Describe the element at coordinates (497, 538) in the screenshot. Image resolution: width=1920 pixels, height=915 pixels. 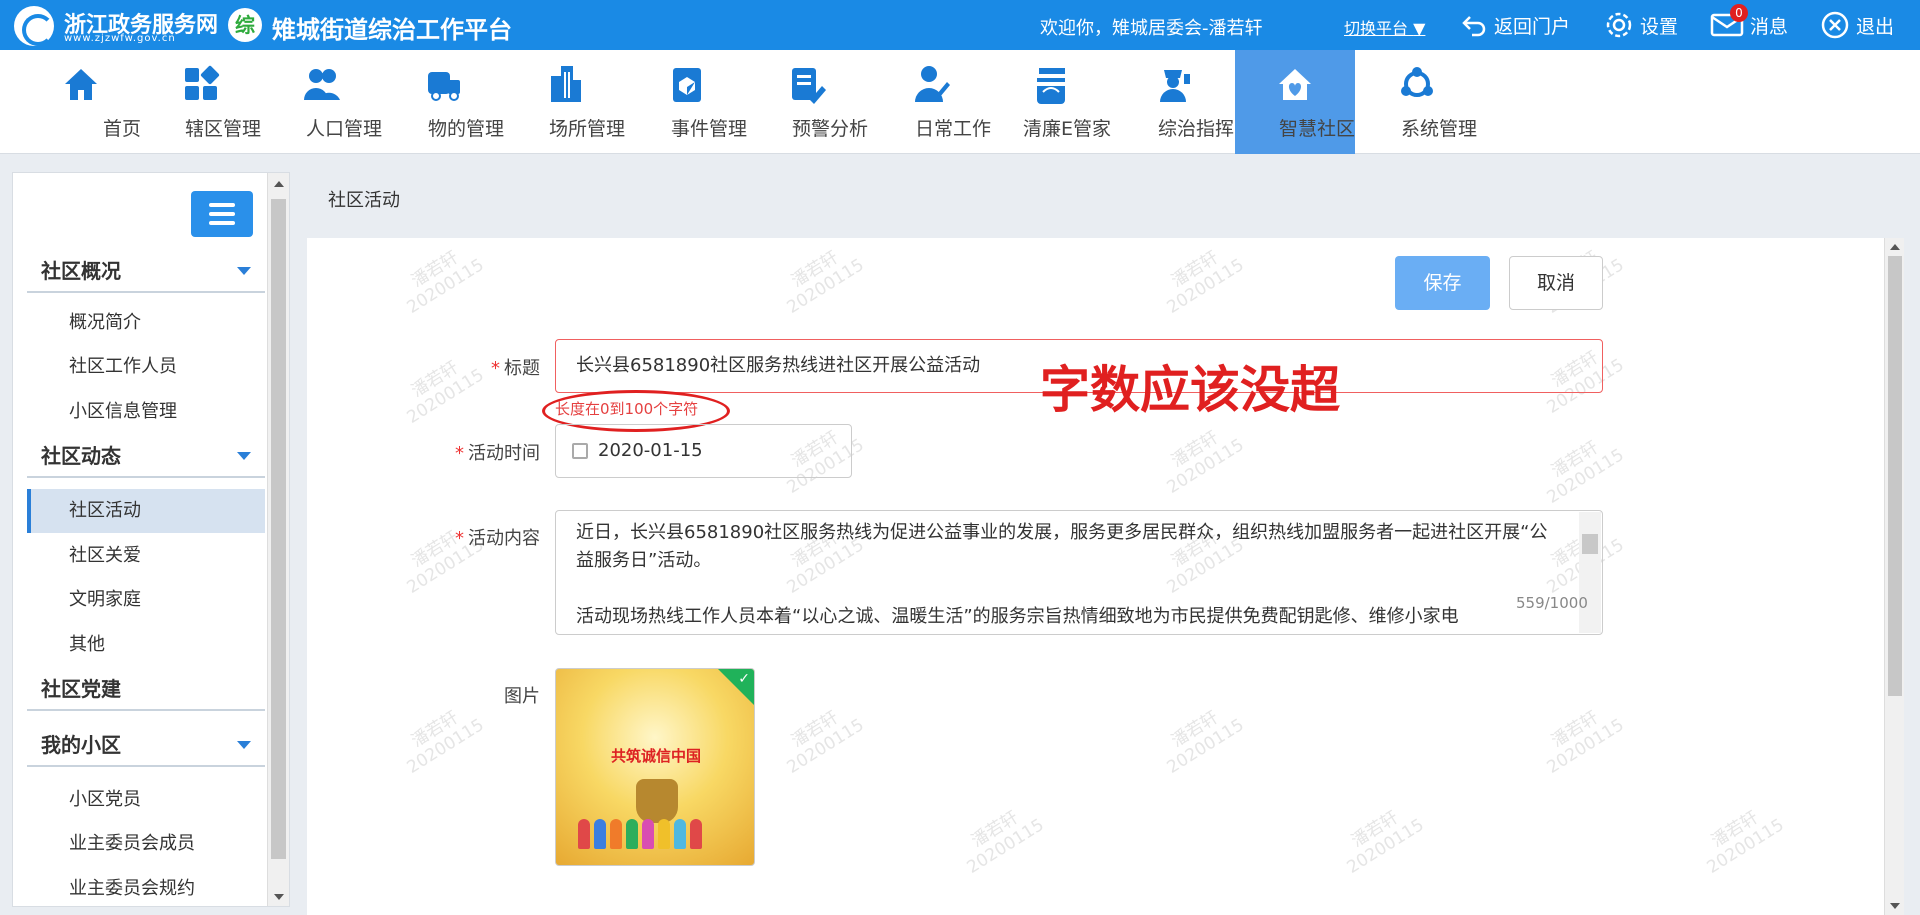
I see `content-label: * 活动内容` at that location.